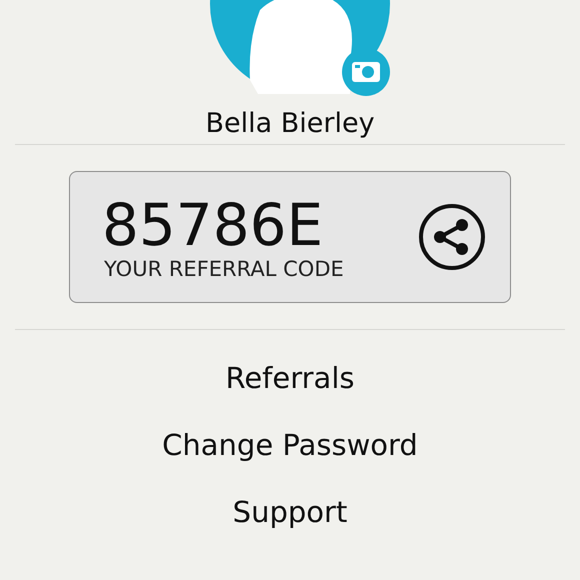  Describe the element at coordinates (452, 237) in the screenshot. I see `share-icon` at that location.